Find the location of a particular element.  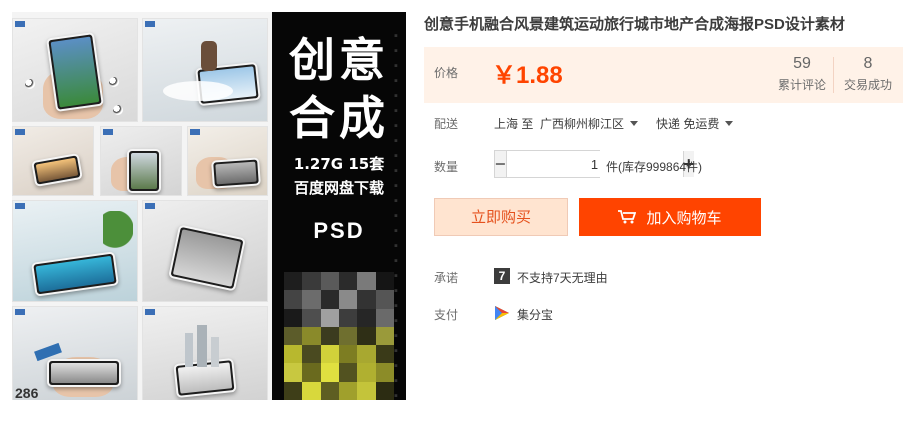

add-to-cart-button: 加入购物车 is located at coordinates (670, 217).